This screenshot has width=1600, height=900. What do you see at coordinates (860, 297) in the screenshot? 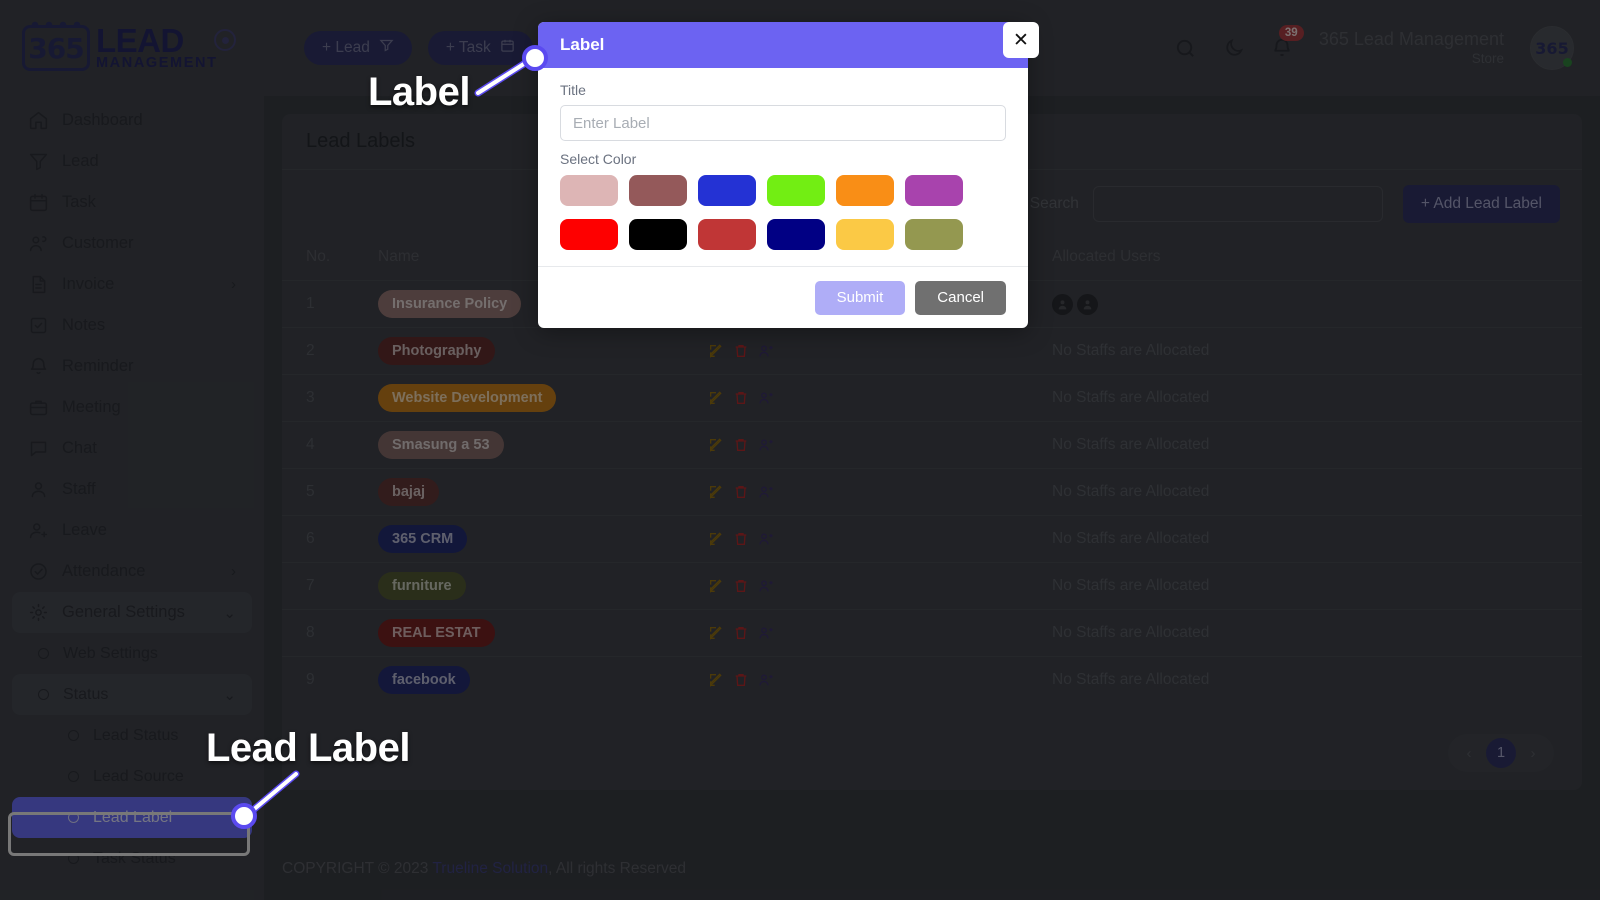
I see `submit-button: Submit` at bounding box center [860, 297].